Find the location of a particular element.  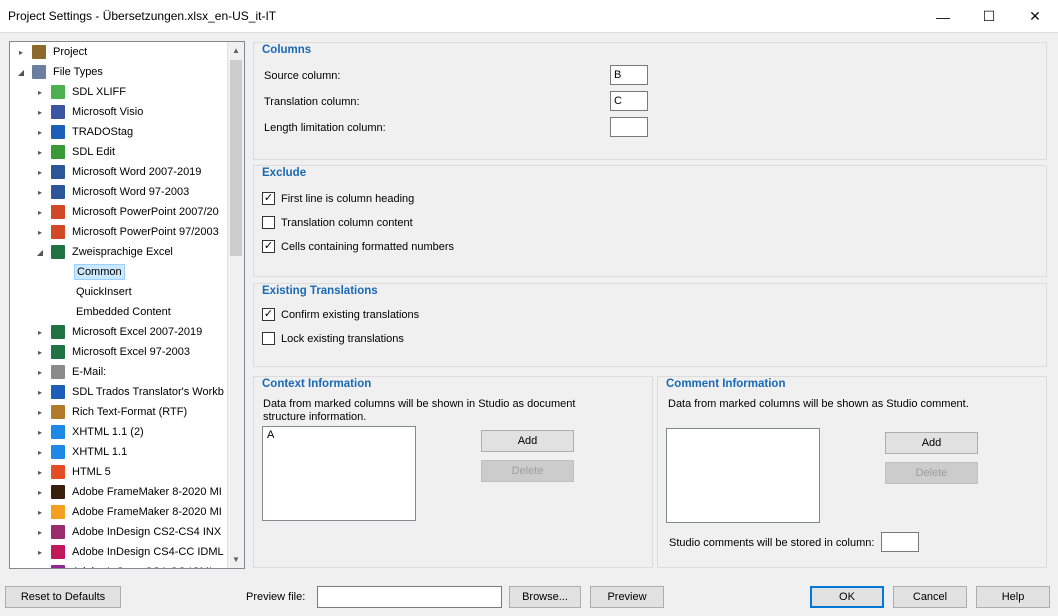

list-item: A is located at coordinates (339, 435).